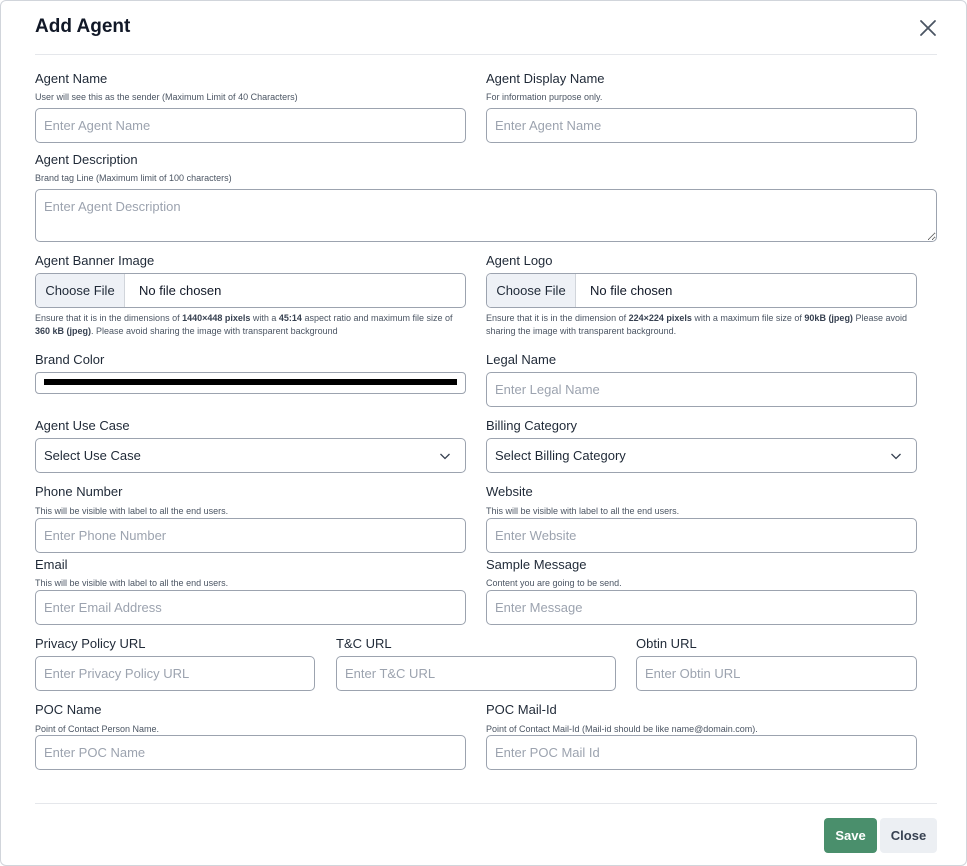 This screenshot has height=866, width=967. Describe the element at coordinates (83, 26) in the screenshot. I see `dialog-title: Add Agent` at that location.